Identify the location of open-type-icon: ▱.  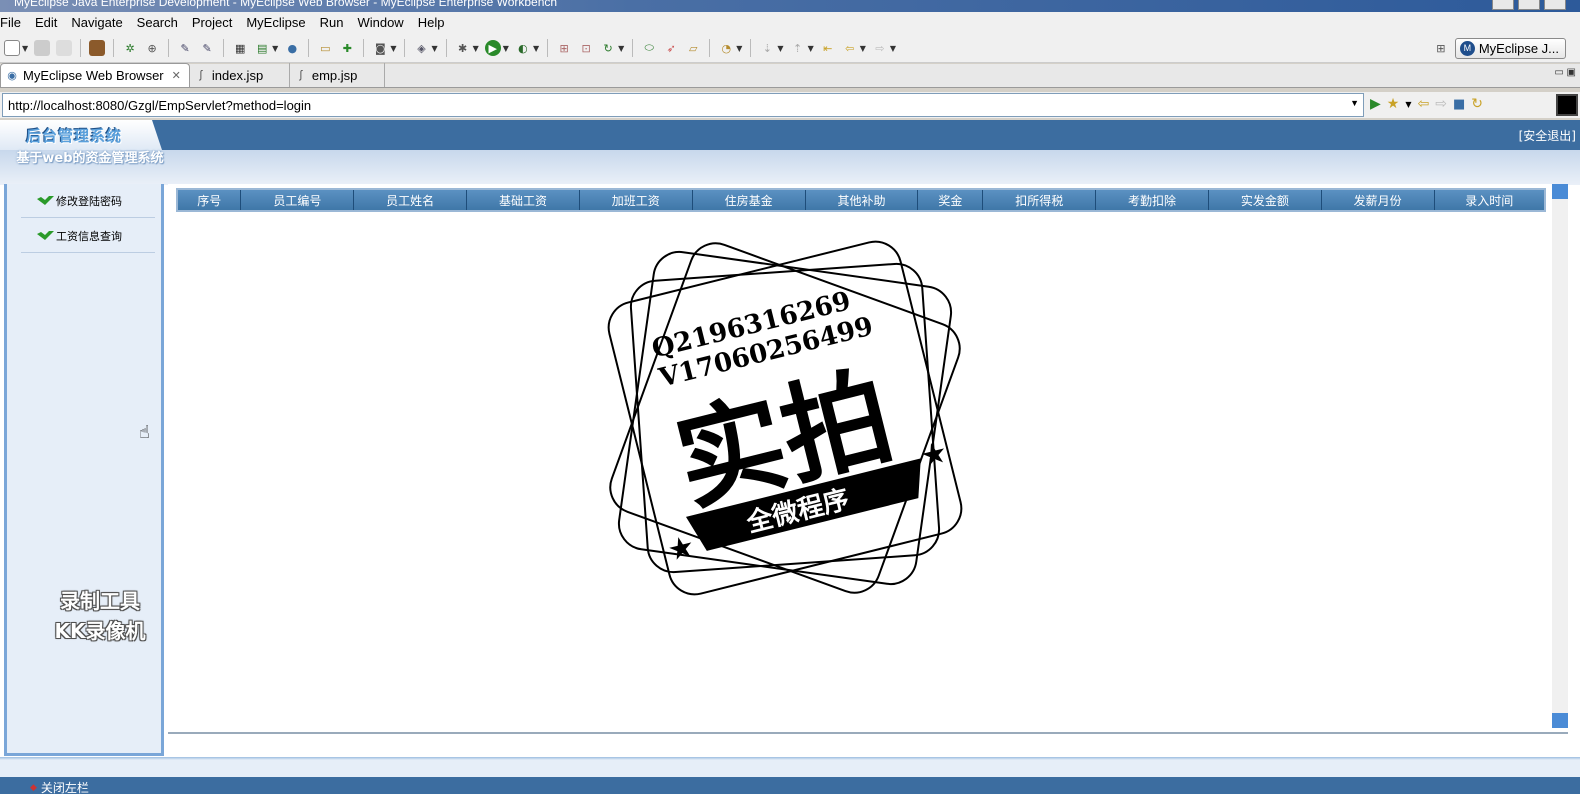
(693, 48).